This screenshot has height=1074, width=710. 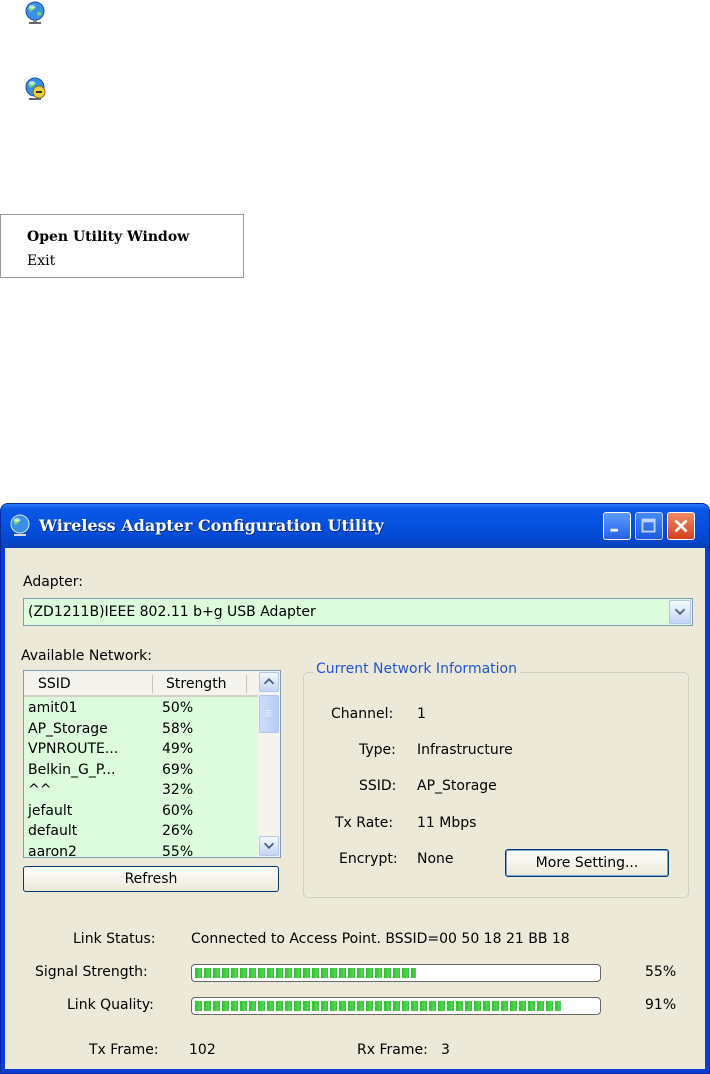 What do you see at coordinates (40, 790) in the screenshot?
I see `network-ssid: ^^` at bounding box center [40, 790].